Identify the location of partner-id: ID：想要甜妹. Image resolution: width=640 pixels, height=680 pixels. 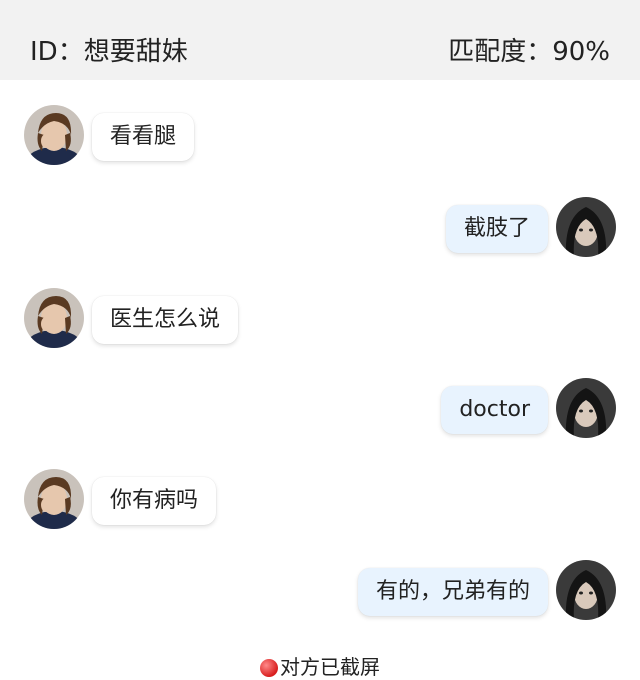
(109, 52).